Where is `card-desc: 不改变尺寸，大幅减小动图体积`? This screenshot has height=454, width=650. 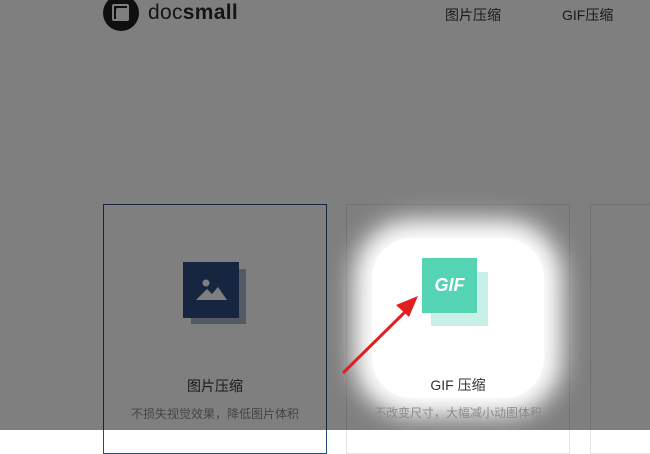 card-desc: 不改变尺寸，大幅减小动图体积 is located at coordinates (457, 413).